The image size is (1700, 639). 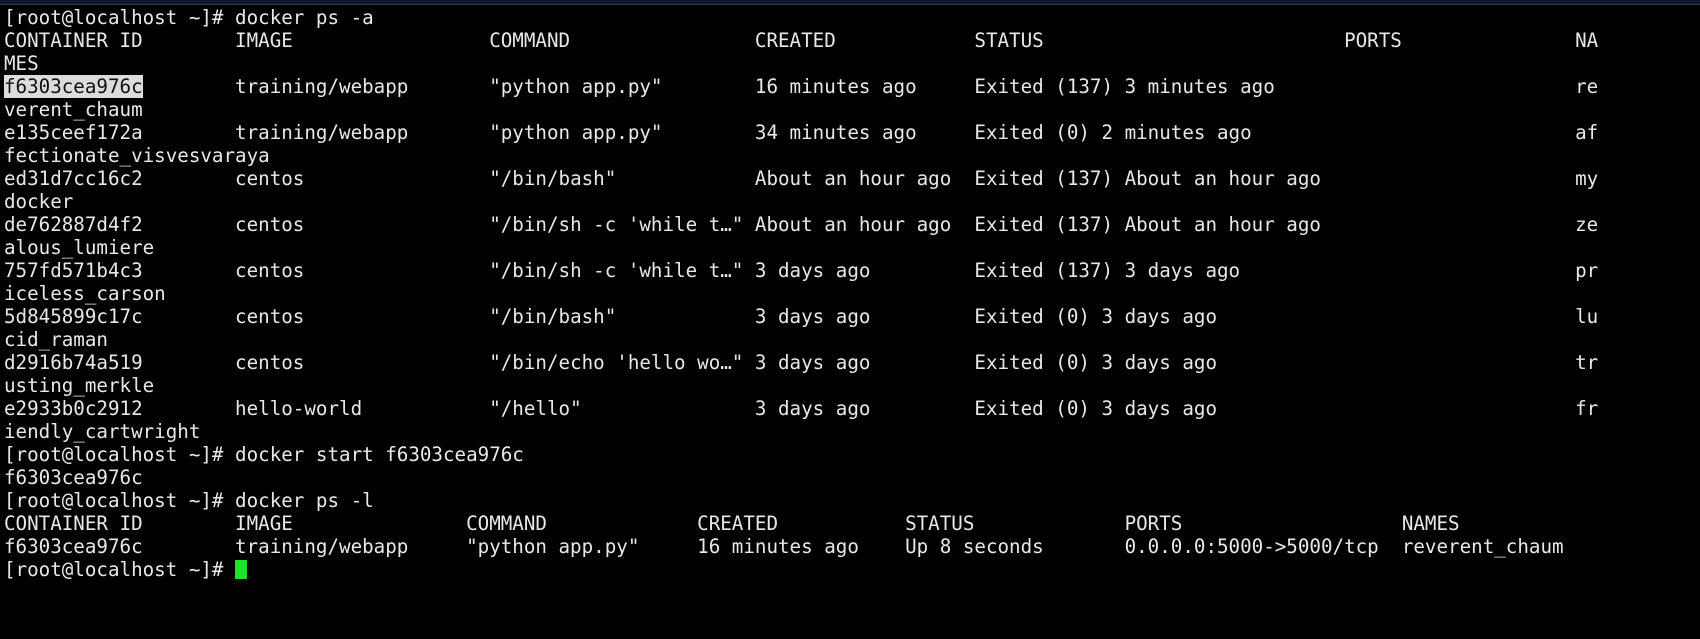 What do you see at coordinates (79, 385) in the screenshot?
I see `cell-names-part2: usting_merkle` at bounding box center [79, 385].